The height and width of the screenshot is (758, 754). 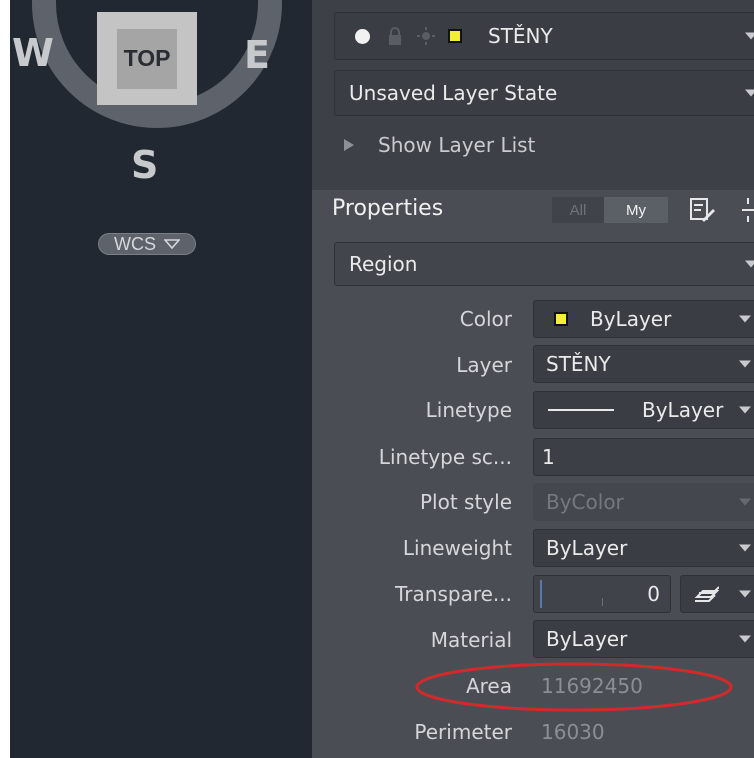 What do you see at coordinates (747, 210) in the screenshot?
I see `expand-icon` at bounding box center [747, 210].